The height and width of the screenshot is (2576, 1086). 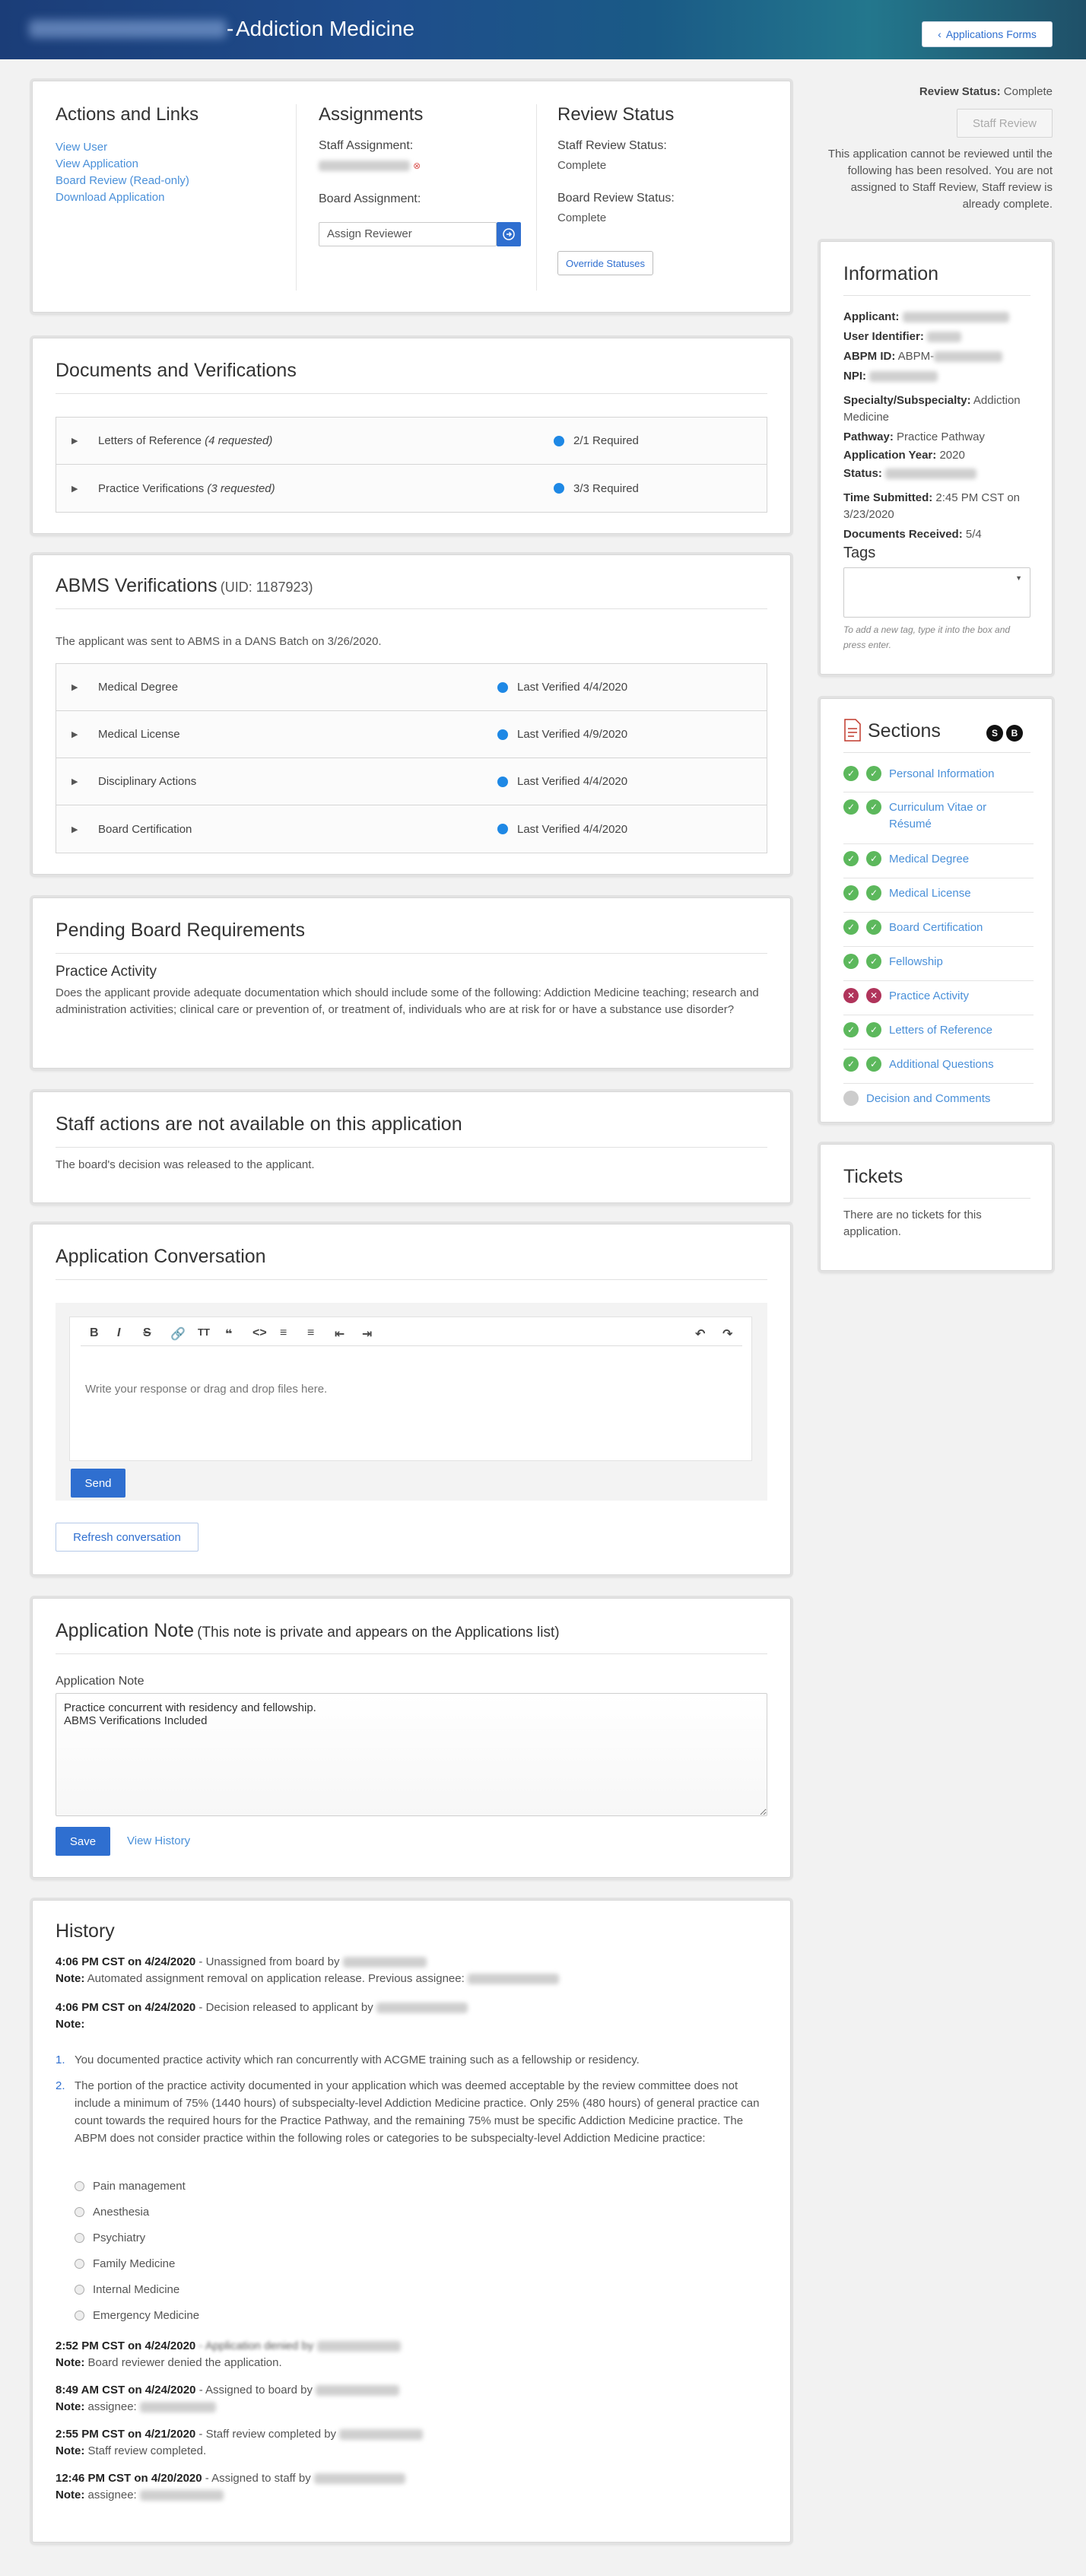 I want to click on tickets-title: Tickets, so click(x=873, y=1176).